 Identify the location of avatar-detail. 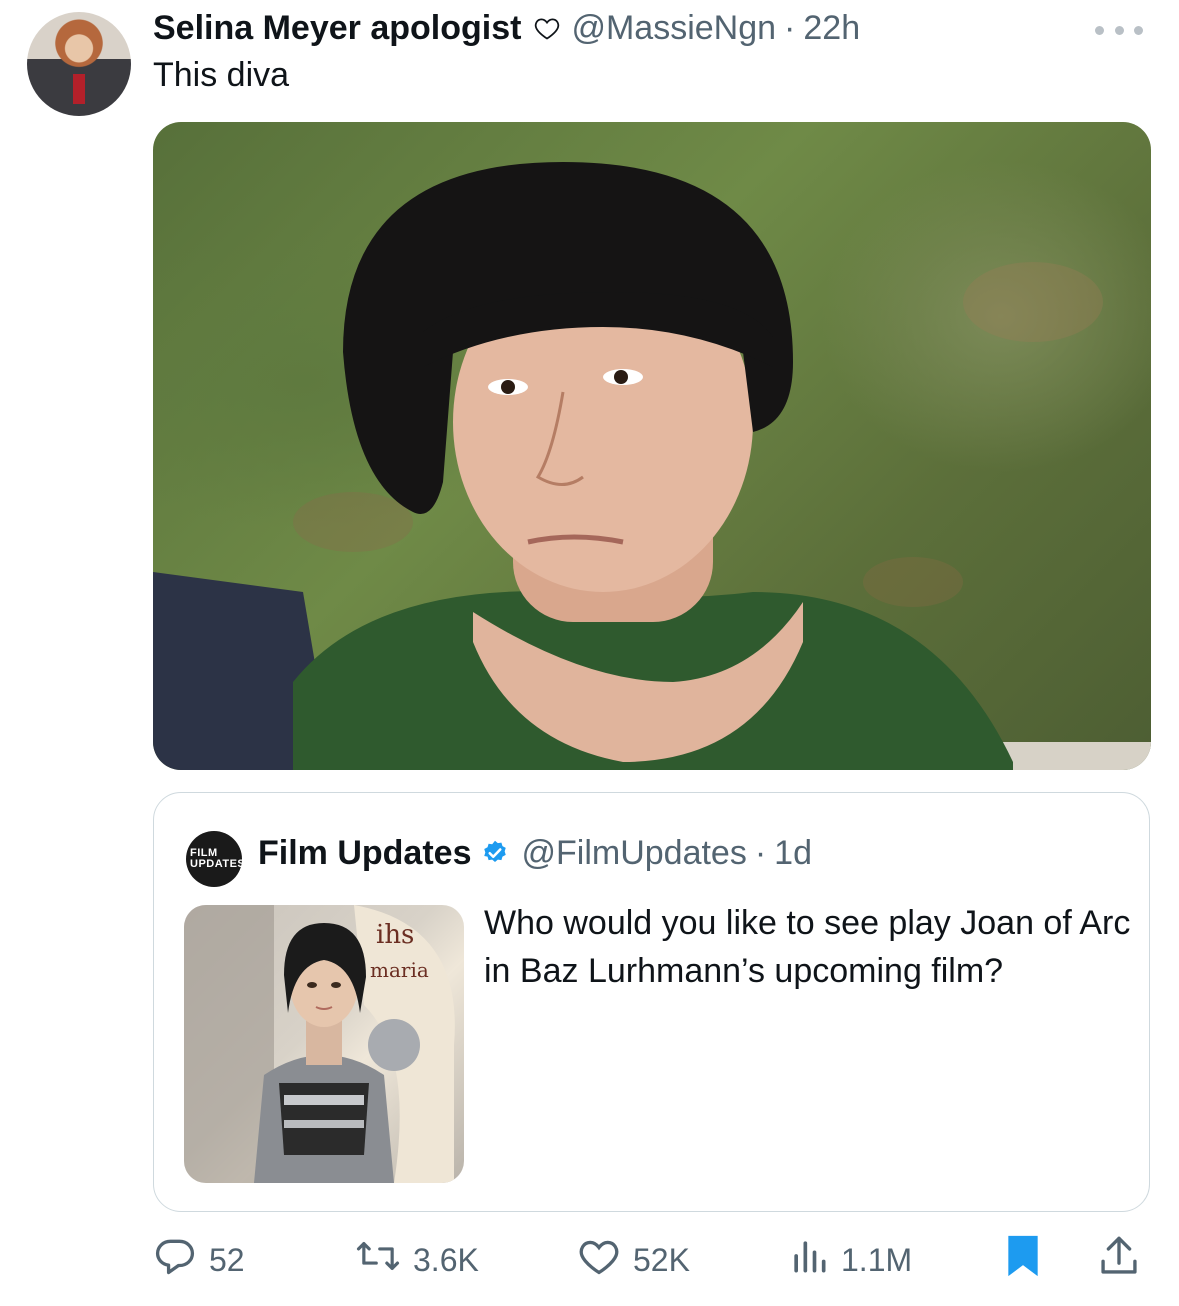
(79, 89).